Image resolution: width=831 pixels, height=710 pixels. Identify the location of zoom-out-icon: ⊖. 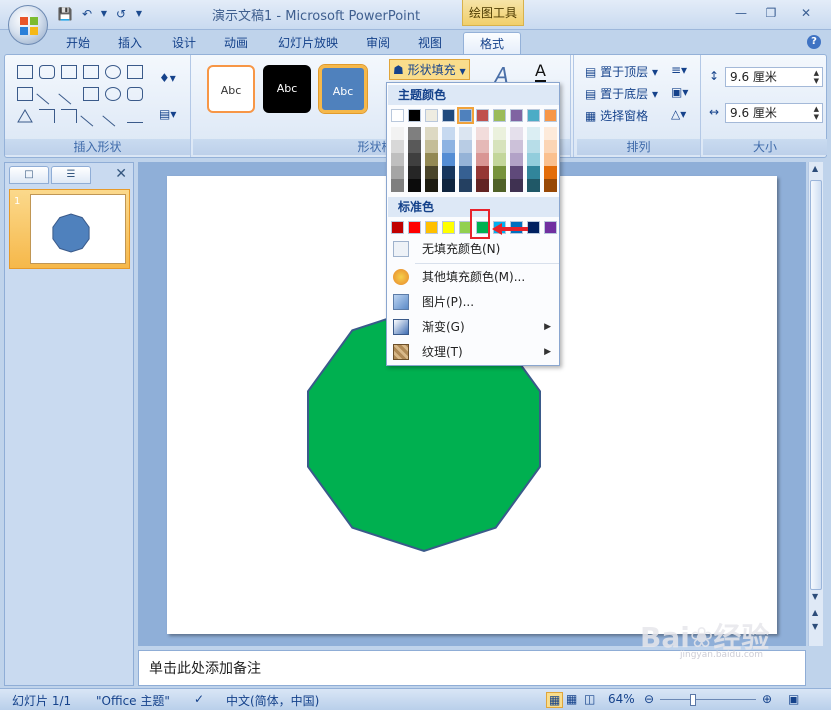
(649, 699).